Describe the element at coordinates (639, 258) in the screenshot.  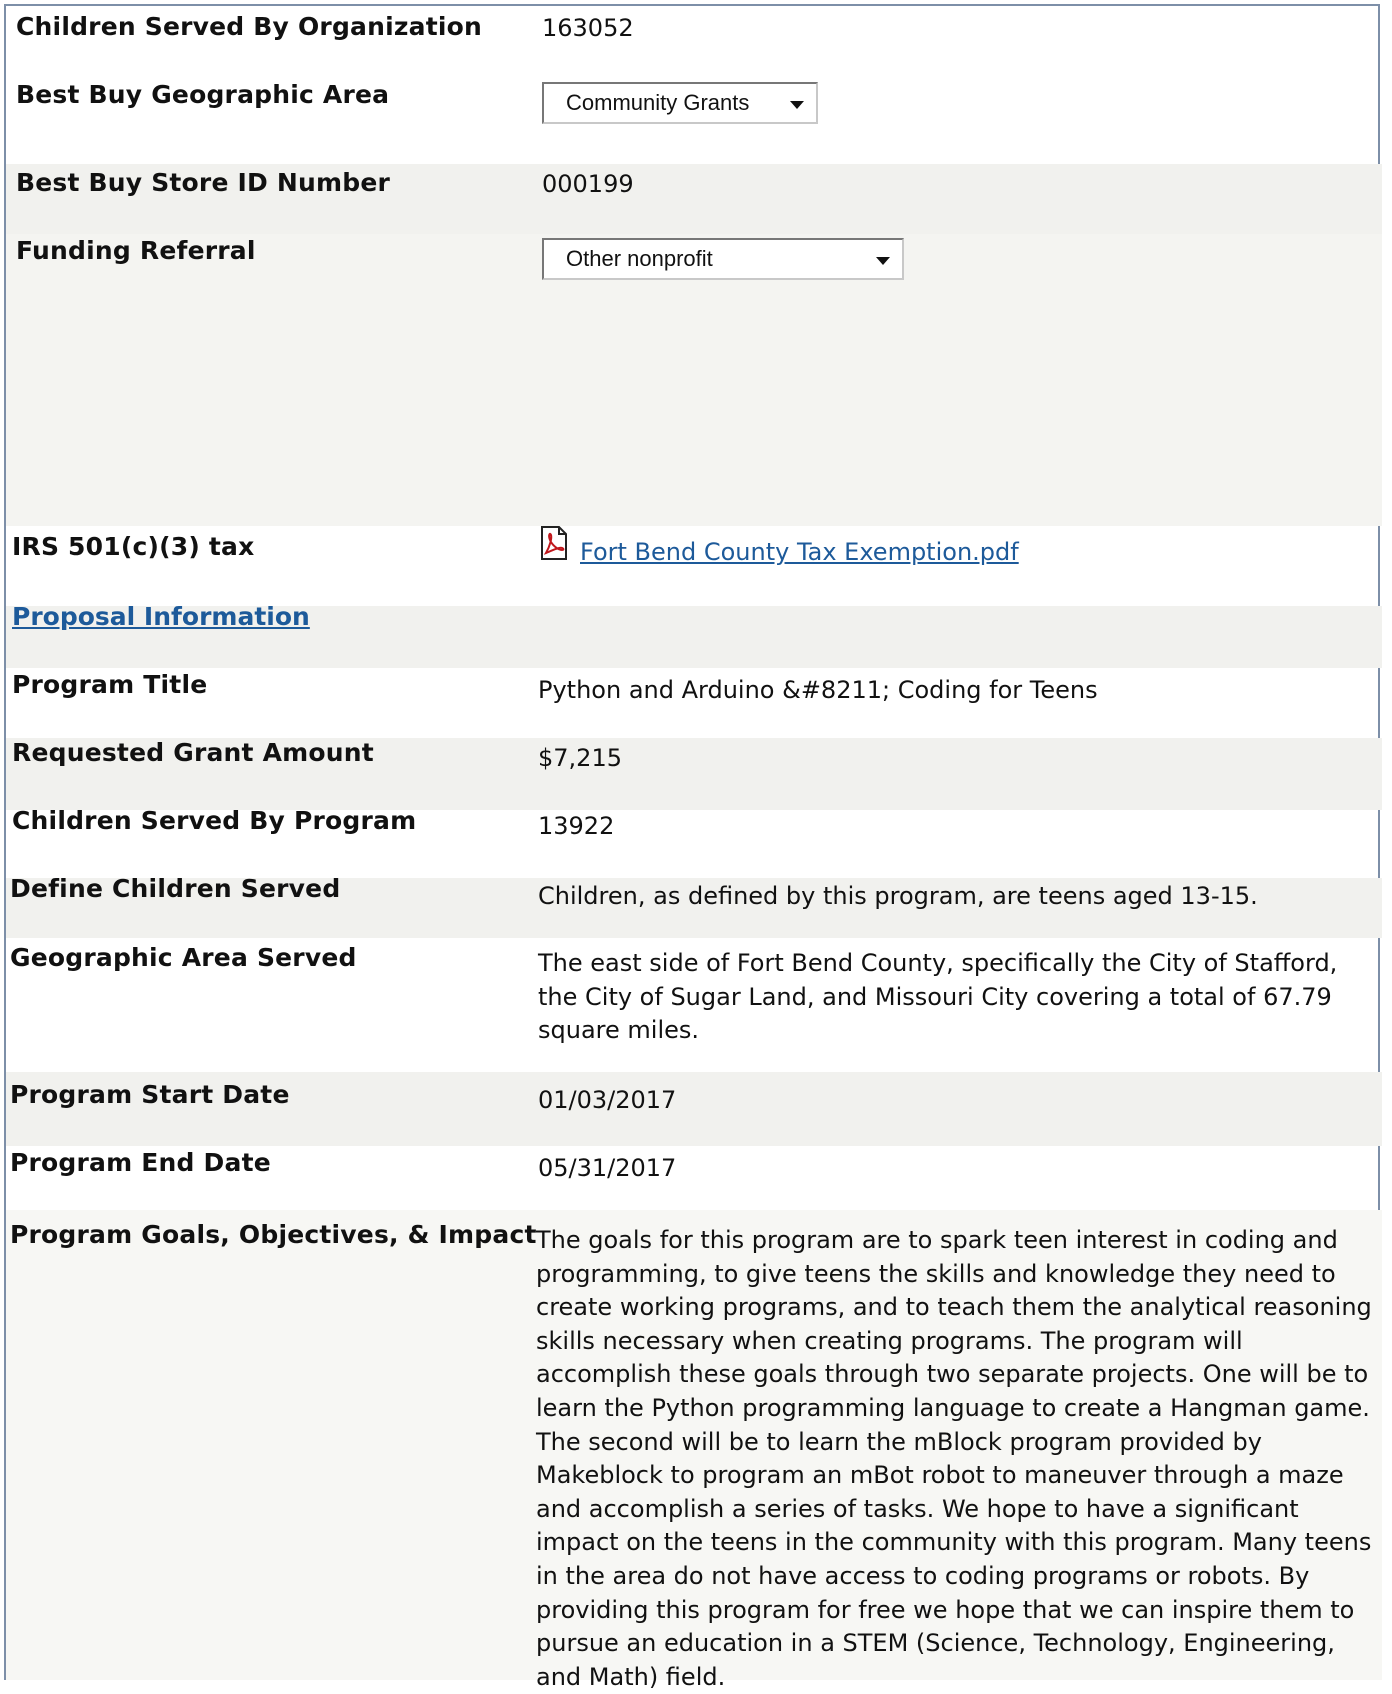
I see `funding-referral-selected: Other nonprofit` at that location.